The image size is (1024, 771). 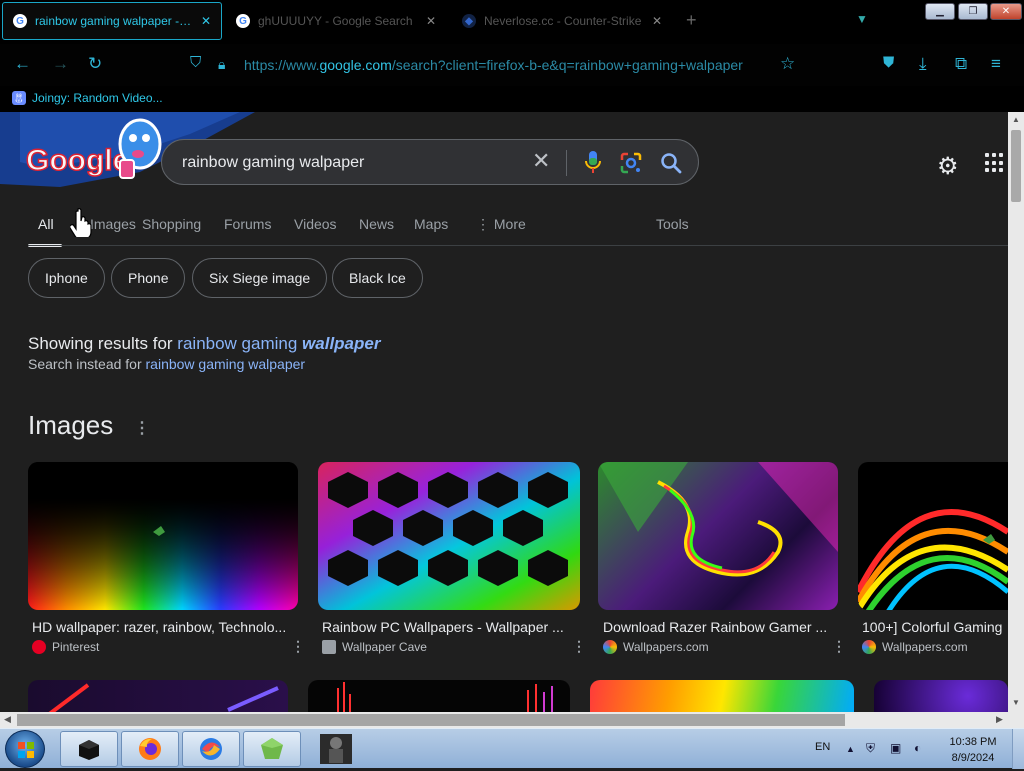 What do you see at coordinates (150, 749) in the screenshot?
I see `taskbar-firefox` at bounding box center [150, 749].